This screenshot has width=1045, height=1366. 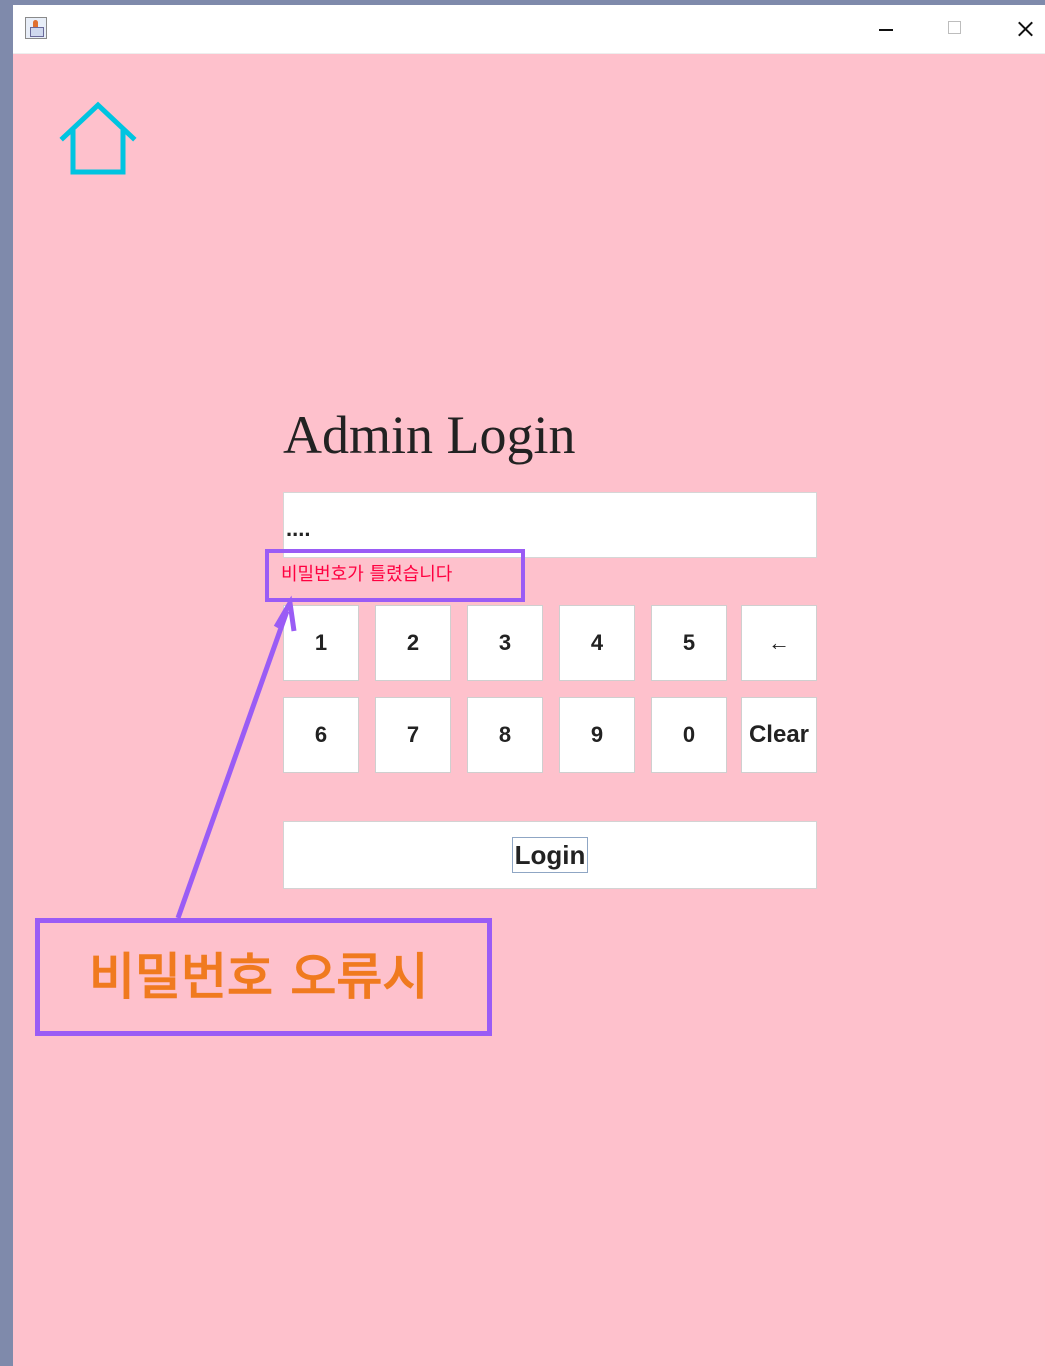 What do you see at coordinates (689, 735) in the screenshot?
I see `key-0: 0` at bounding box center [689, 735].